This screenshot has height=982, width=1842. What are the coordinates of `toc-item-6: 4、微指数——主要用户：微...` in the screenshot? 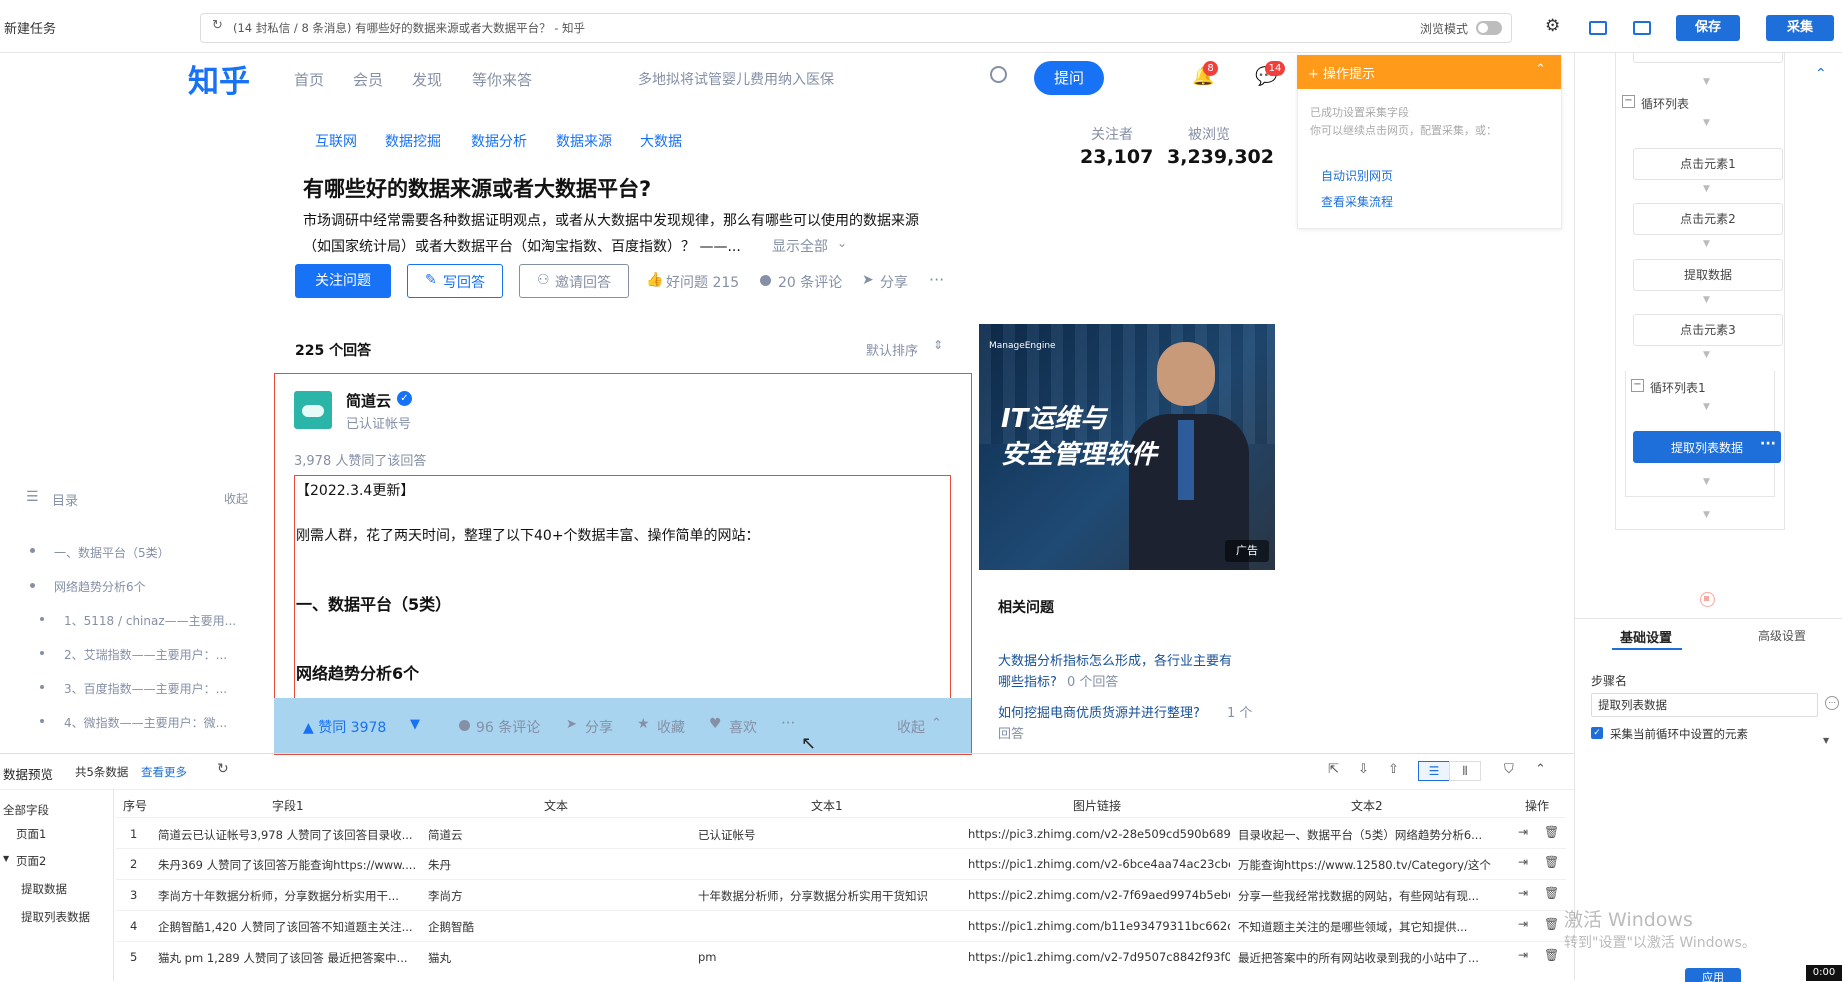 It's located at (145, 722).